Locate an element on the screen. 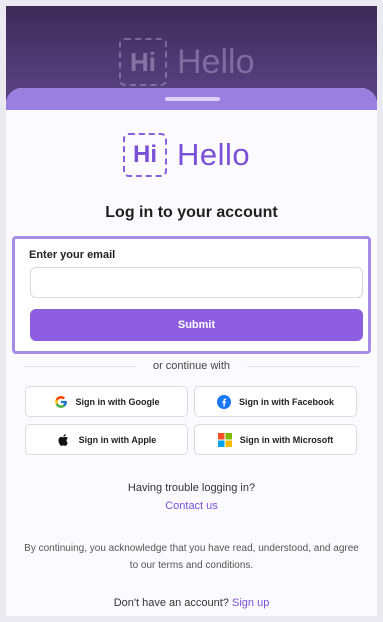 The height and width of the screenshot is (622, 383). microsoft-signin-label: Sign in with Microsoft is located at coordinates (286, 439).